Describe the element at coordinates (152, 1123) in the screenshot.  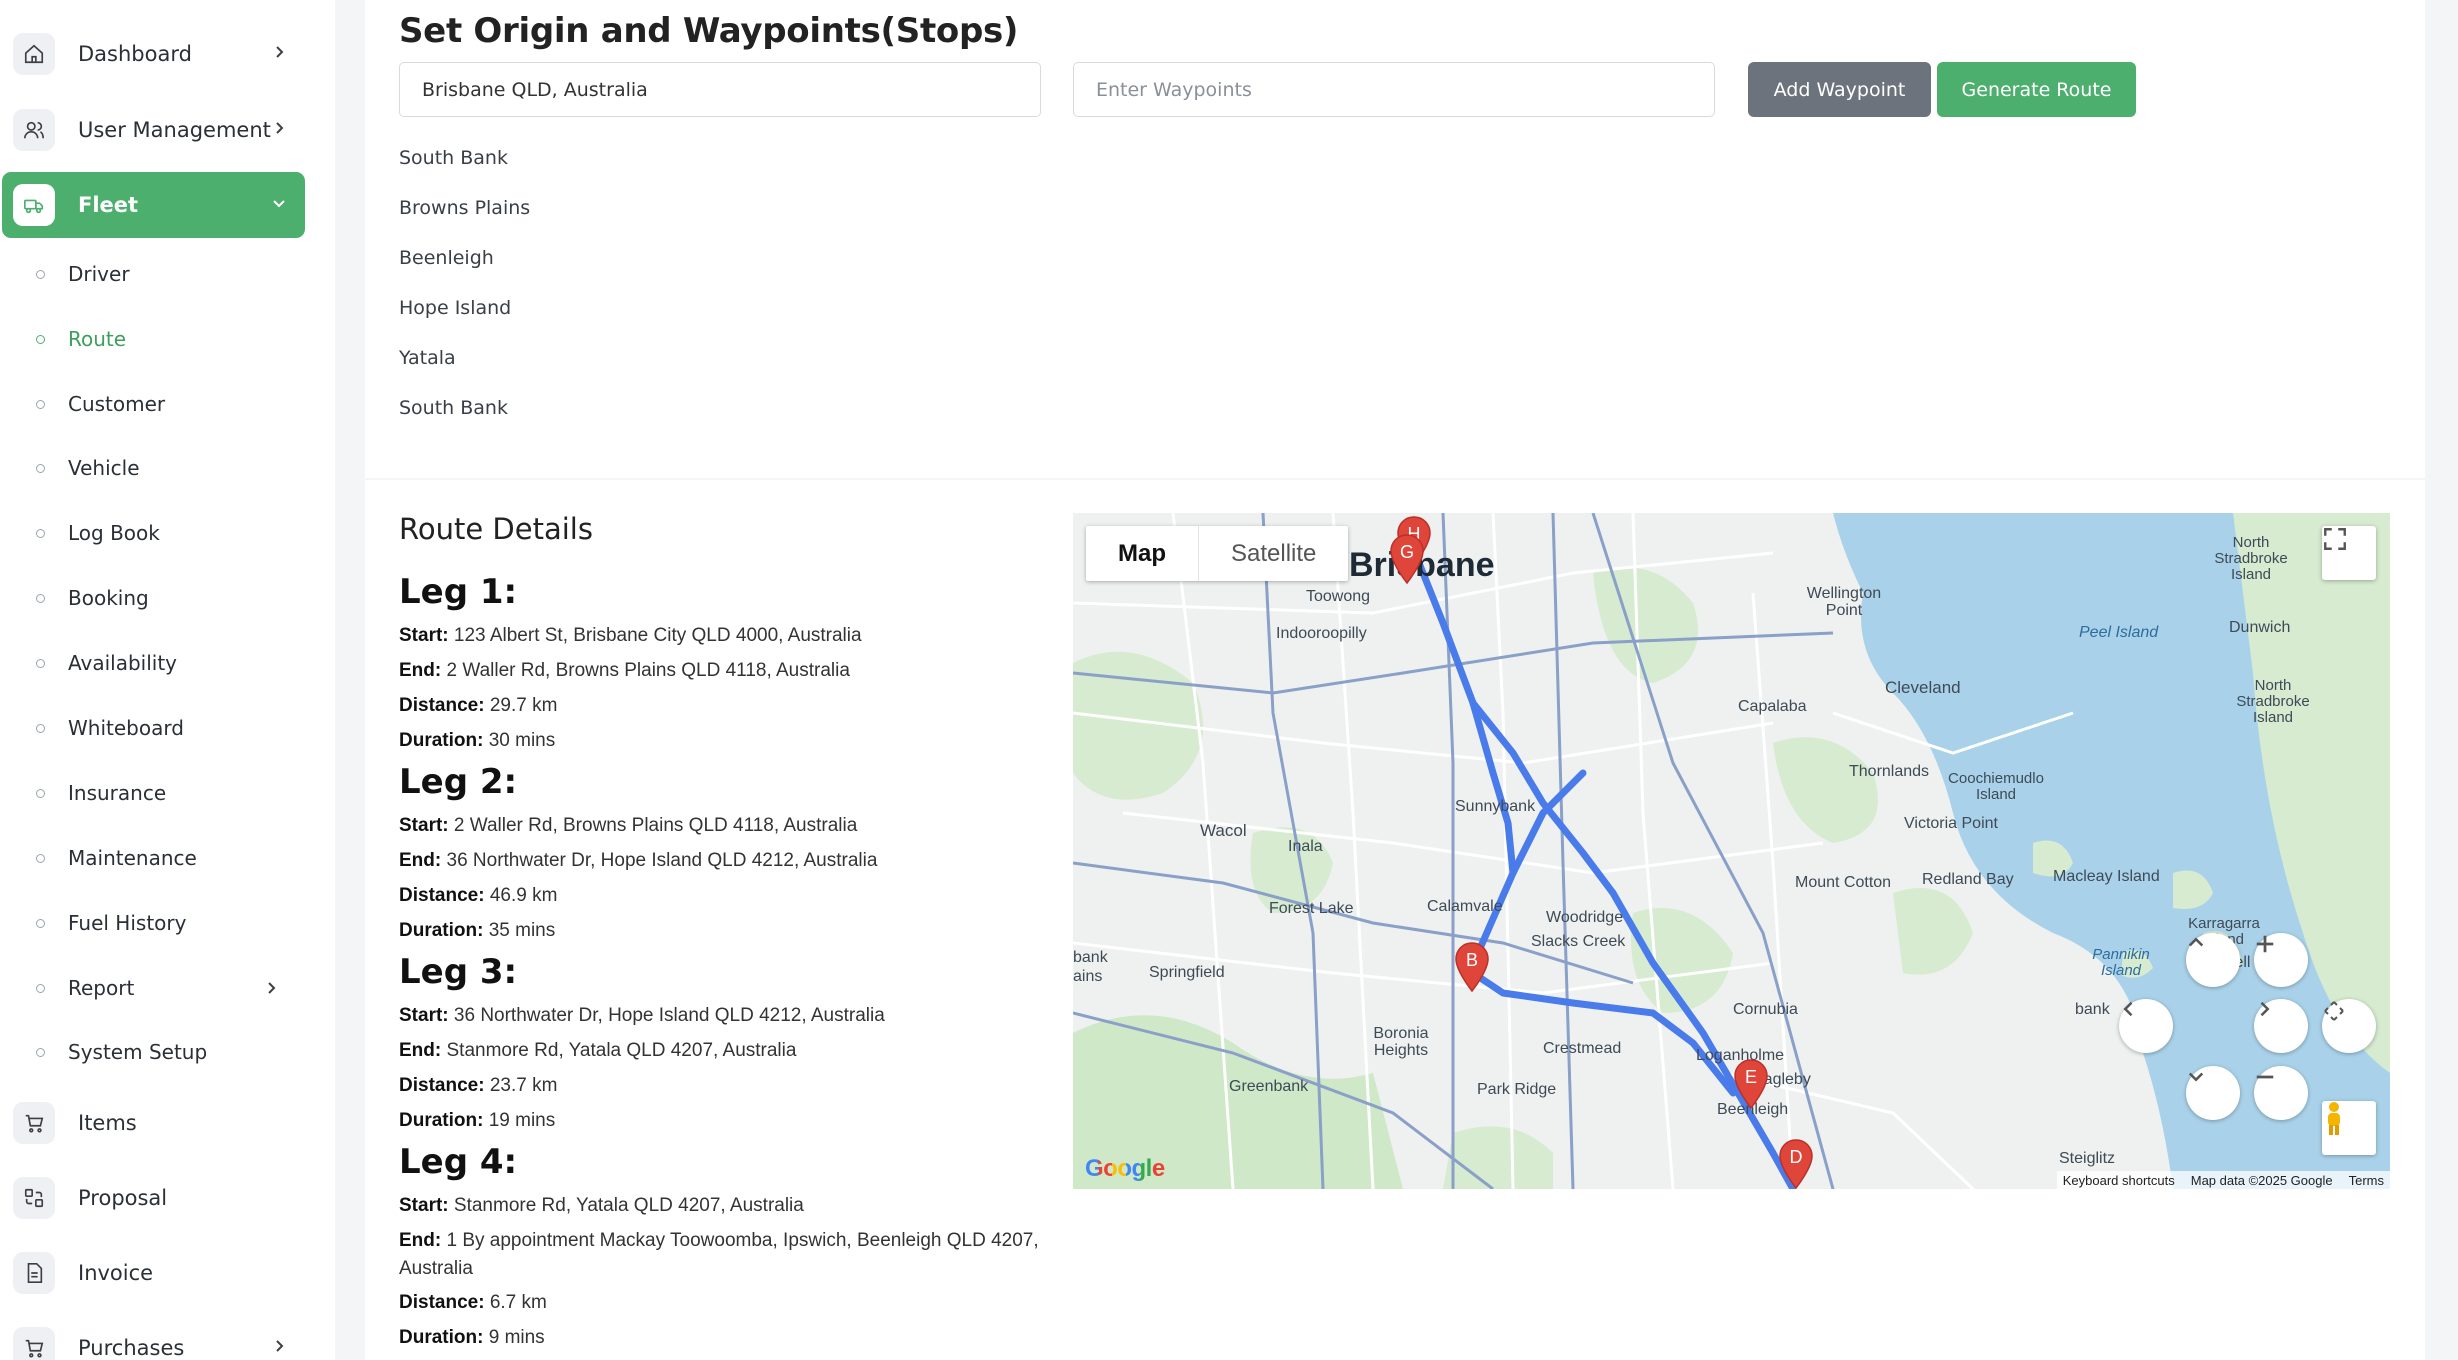
I see `nav-items: Items` at that location.